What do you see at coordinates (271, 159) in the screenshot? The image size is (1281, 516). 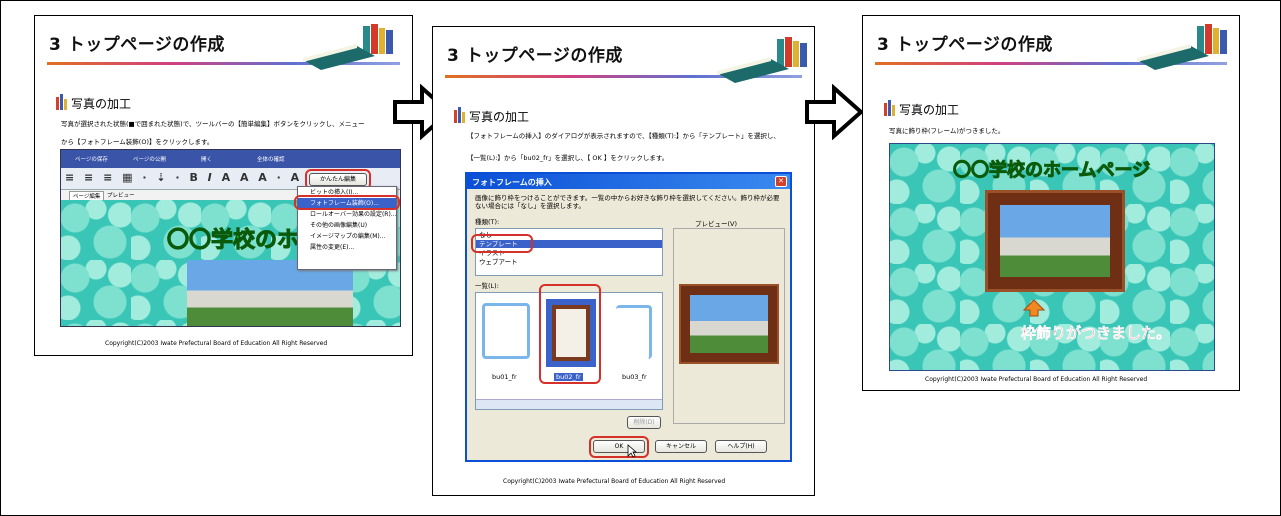 I see `nav-item-check: 全体の確認` at bounding box center [271, 159].